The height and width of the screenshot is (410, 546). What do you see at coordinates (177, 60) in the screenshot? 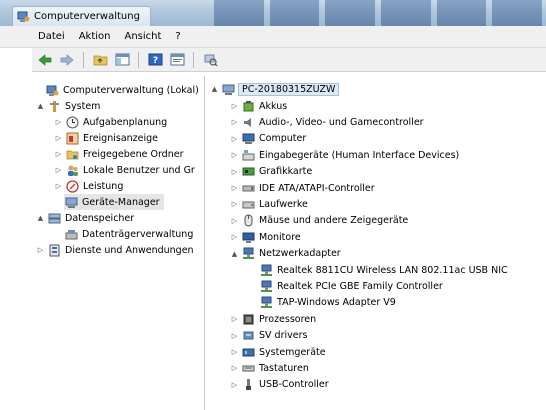
I see `properties-icon` at bounding box center [177, 60].